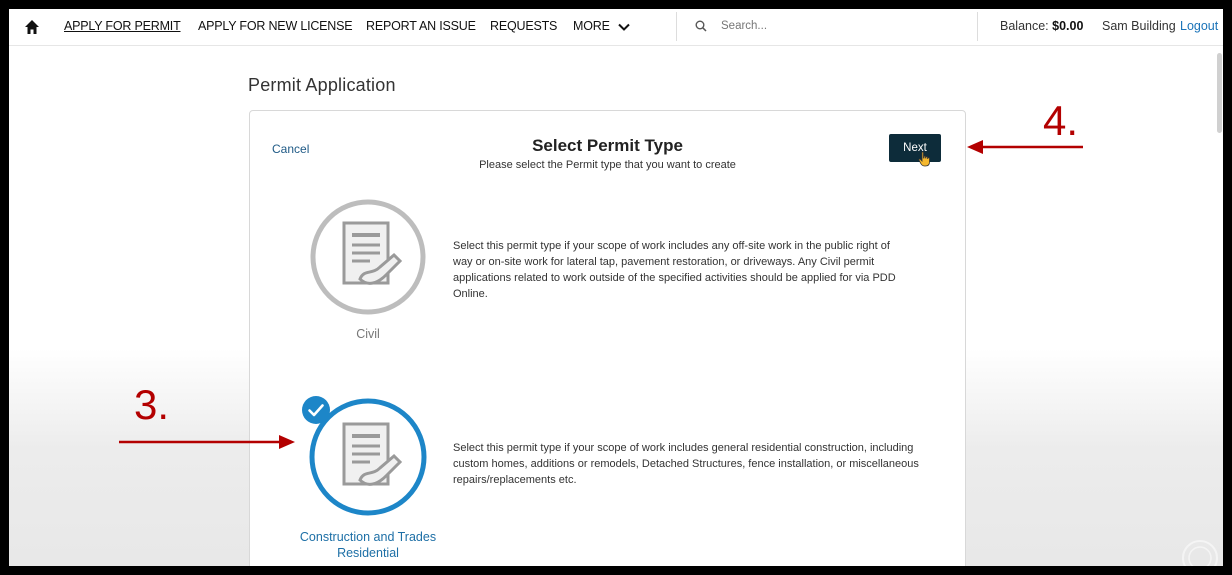 The image size is (1232, 575). I want to click on nav-report-an-issue: REPORT AN ISSUE, so click(421, 26).